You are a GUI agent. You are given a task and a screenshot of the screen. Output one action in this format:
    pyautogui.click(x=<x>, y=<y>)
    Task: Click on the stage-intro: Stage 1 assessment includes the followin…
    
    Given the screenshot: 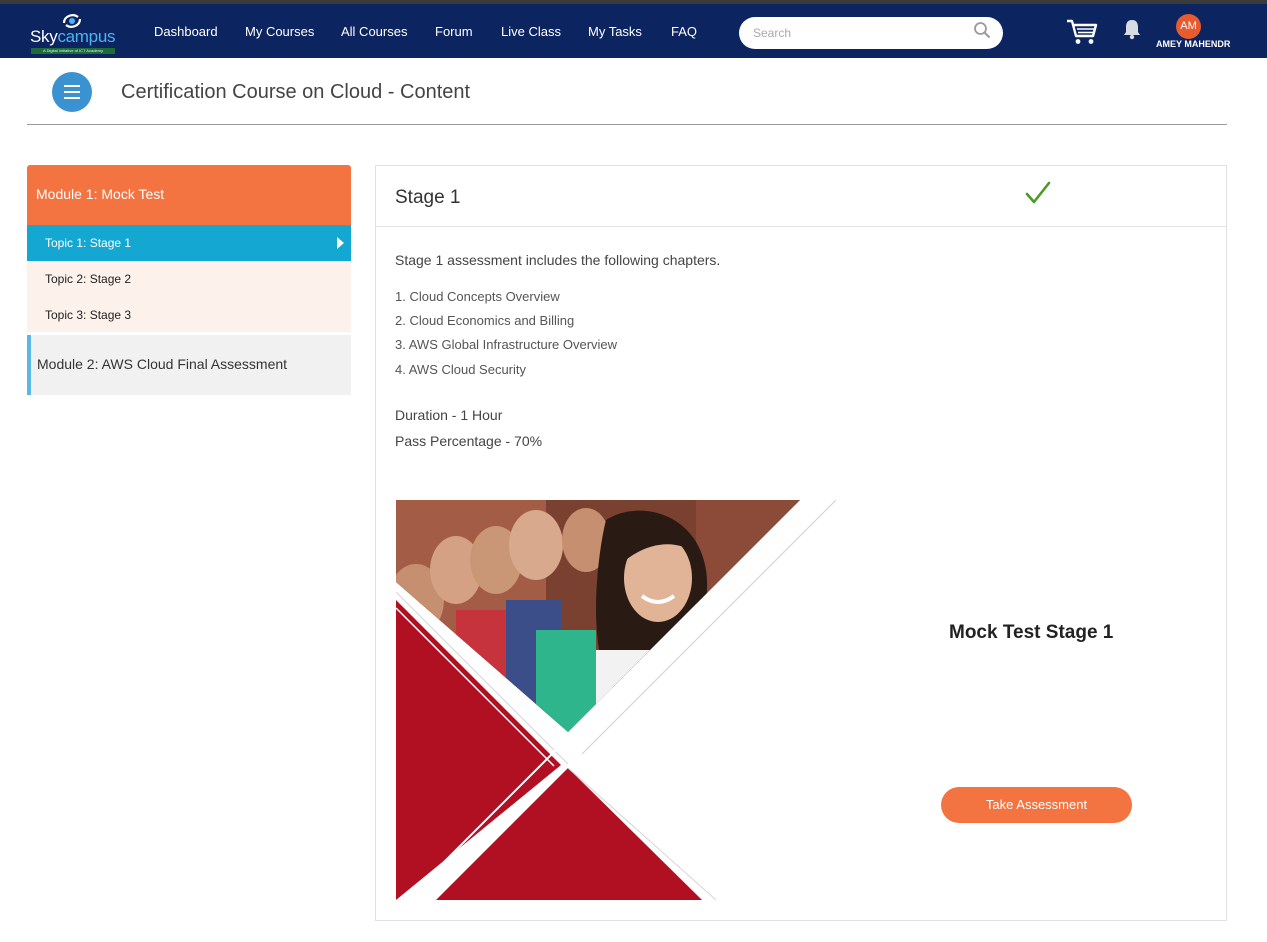 What is the action you would take?
    pyautogui.click(x=558, y=260)
    